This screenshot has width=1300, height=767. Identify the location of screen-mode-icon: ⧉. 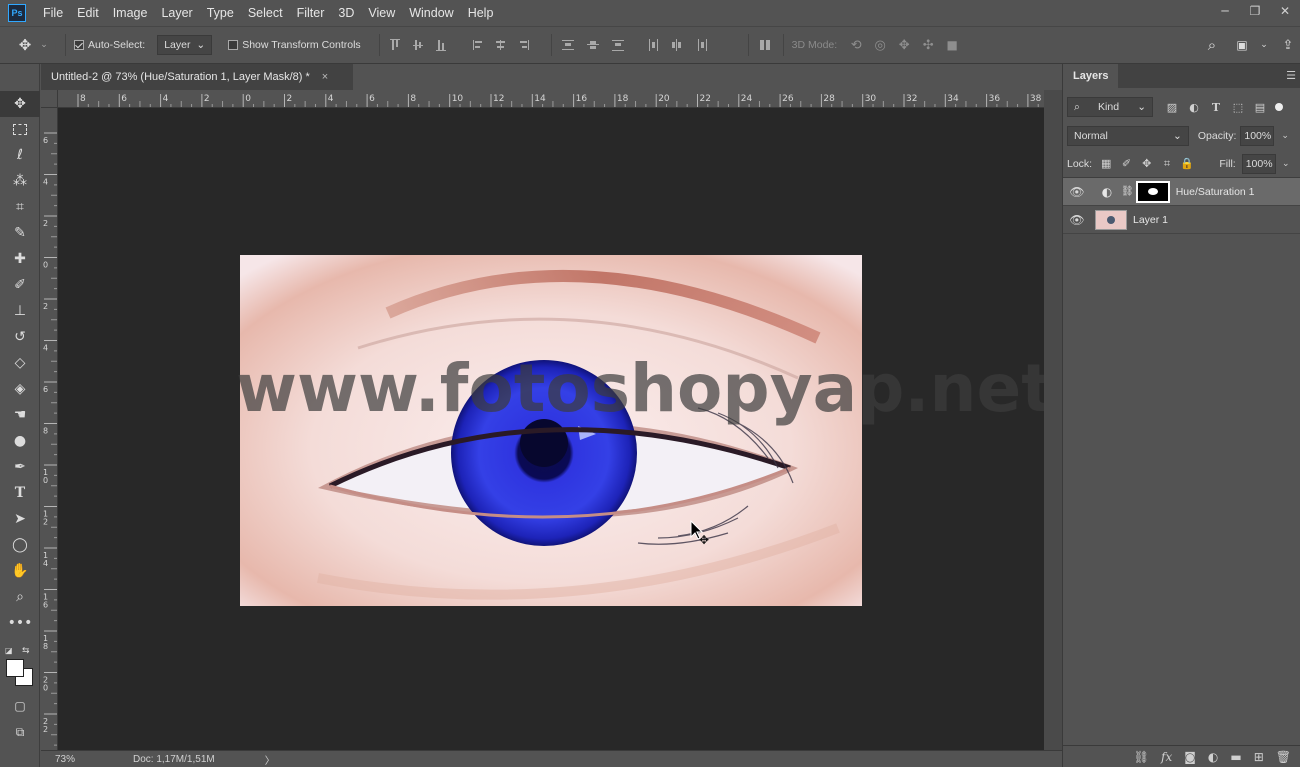
(20, 732).